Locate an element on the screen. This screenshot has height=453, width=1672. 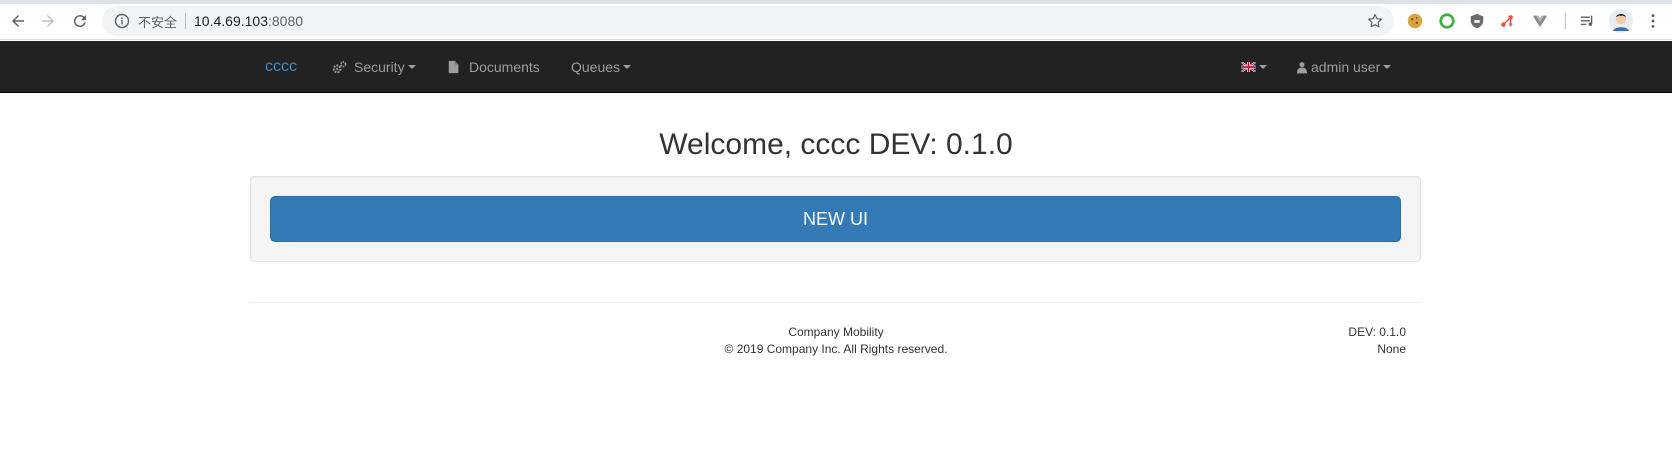
shield-extension-icon is located at coordinates (1477, 21).